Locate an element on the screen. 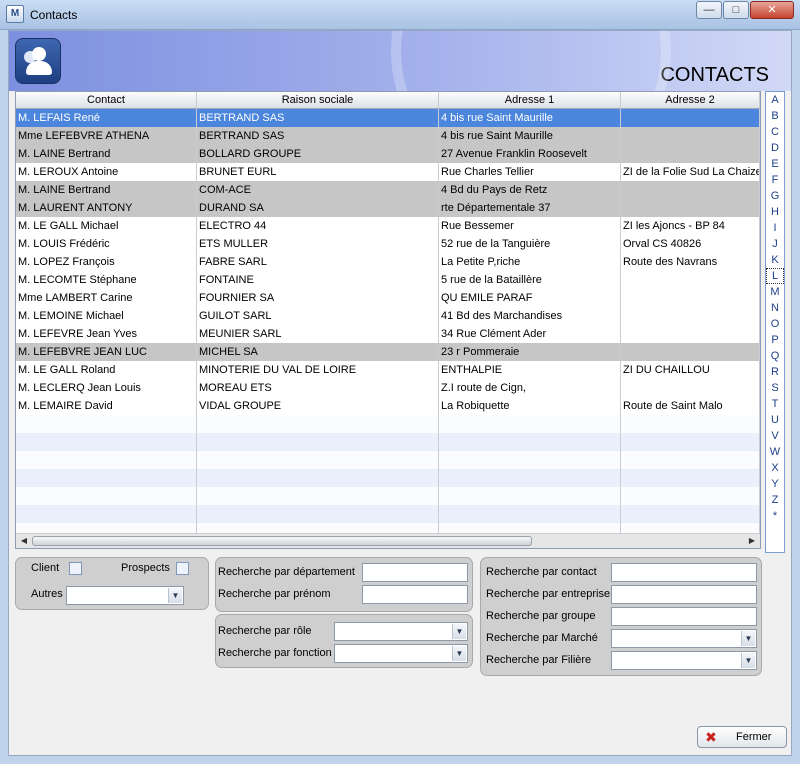 The height and width of the screenshot is (764, 800). scrollbar-thumb is located at coordinates (282, 541).